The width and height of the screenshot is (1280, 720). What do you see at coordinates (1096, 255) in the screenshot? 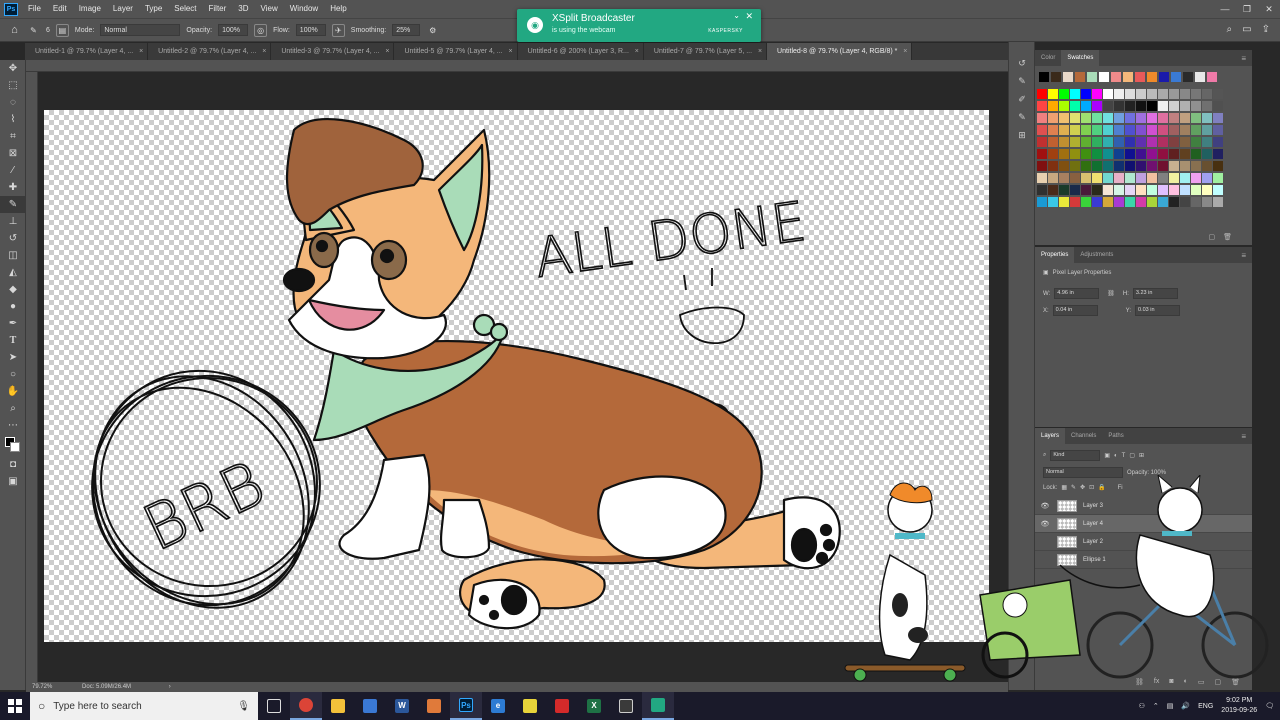
I see `tab-adjustments: Adjustments` at bounding box center [1096, 255].